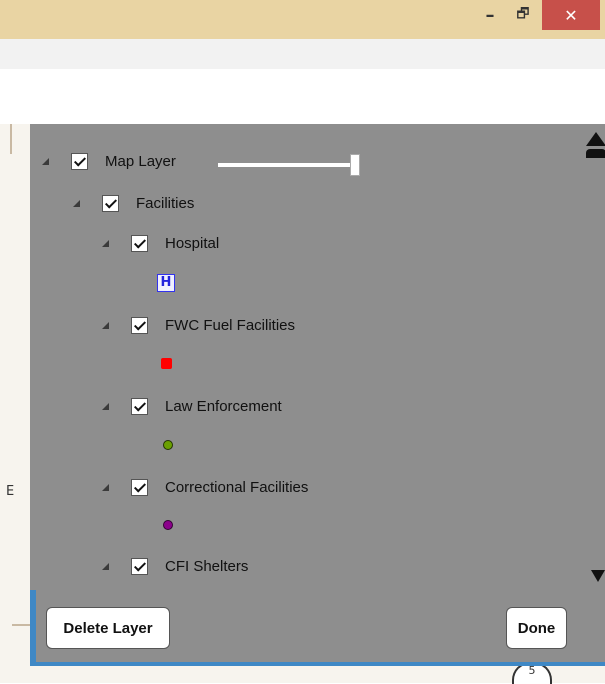  What do you see at coordinates (490, 15) in the screenshot?
I see `minimize-button: –` at bounding box center [490, 15].